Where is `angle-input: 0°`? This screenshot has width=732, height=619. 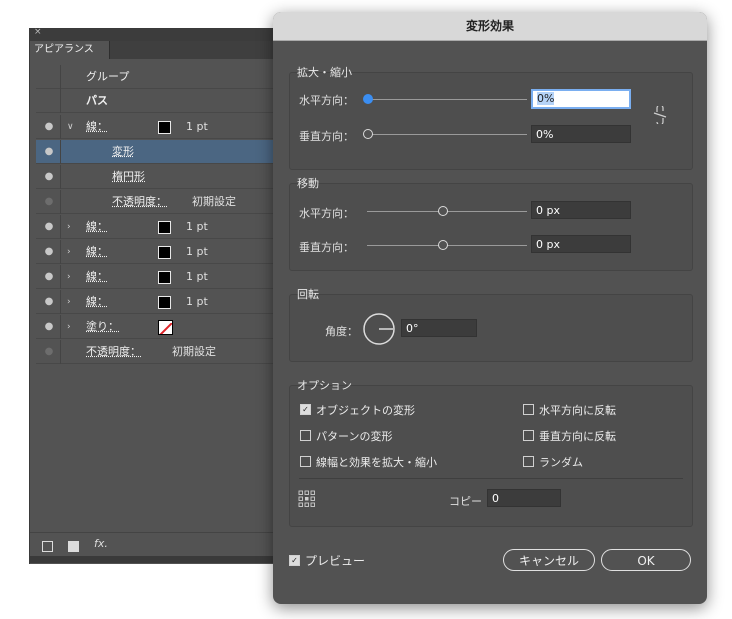 angle-input: 0° is located at coordinates (439, 328).